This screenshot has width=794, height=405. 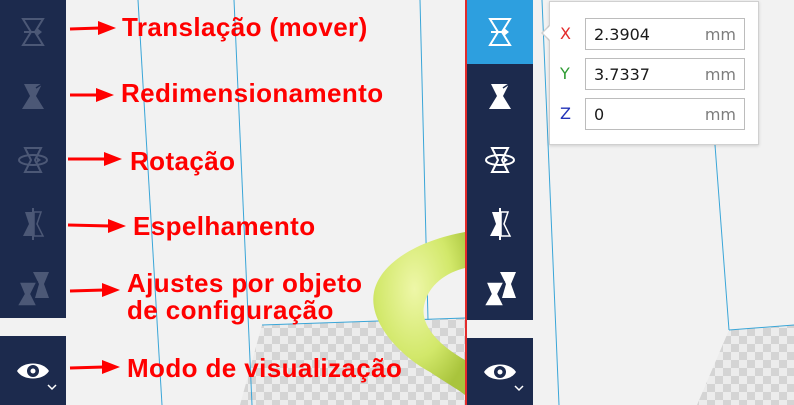 I want to click on annotation-mirror: Espelhamento, so click(x=224, y=226).